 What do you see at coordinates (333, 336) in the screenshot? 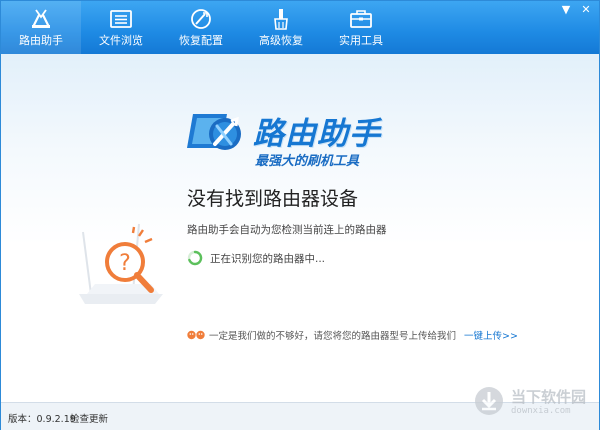
I see `feedback-text: 一定是我们做的不够好，请您将您的路由器型号上传给我们` at bounding box center [333, 336].